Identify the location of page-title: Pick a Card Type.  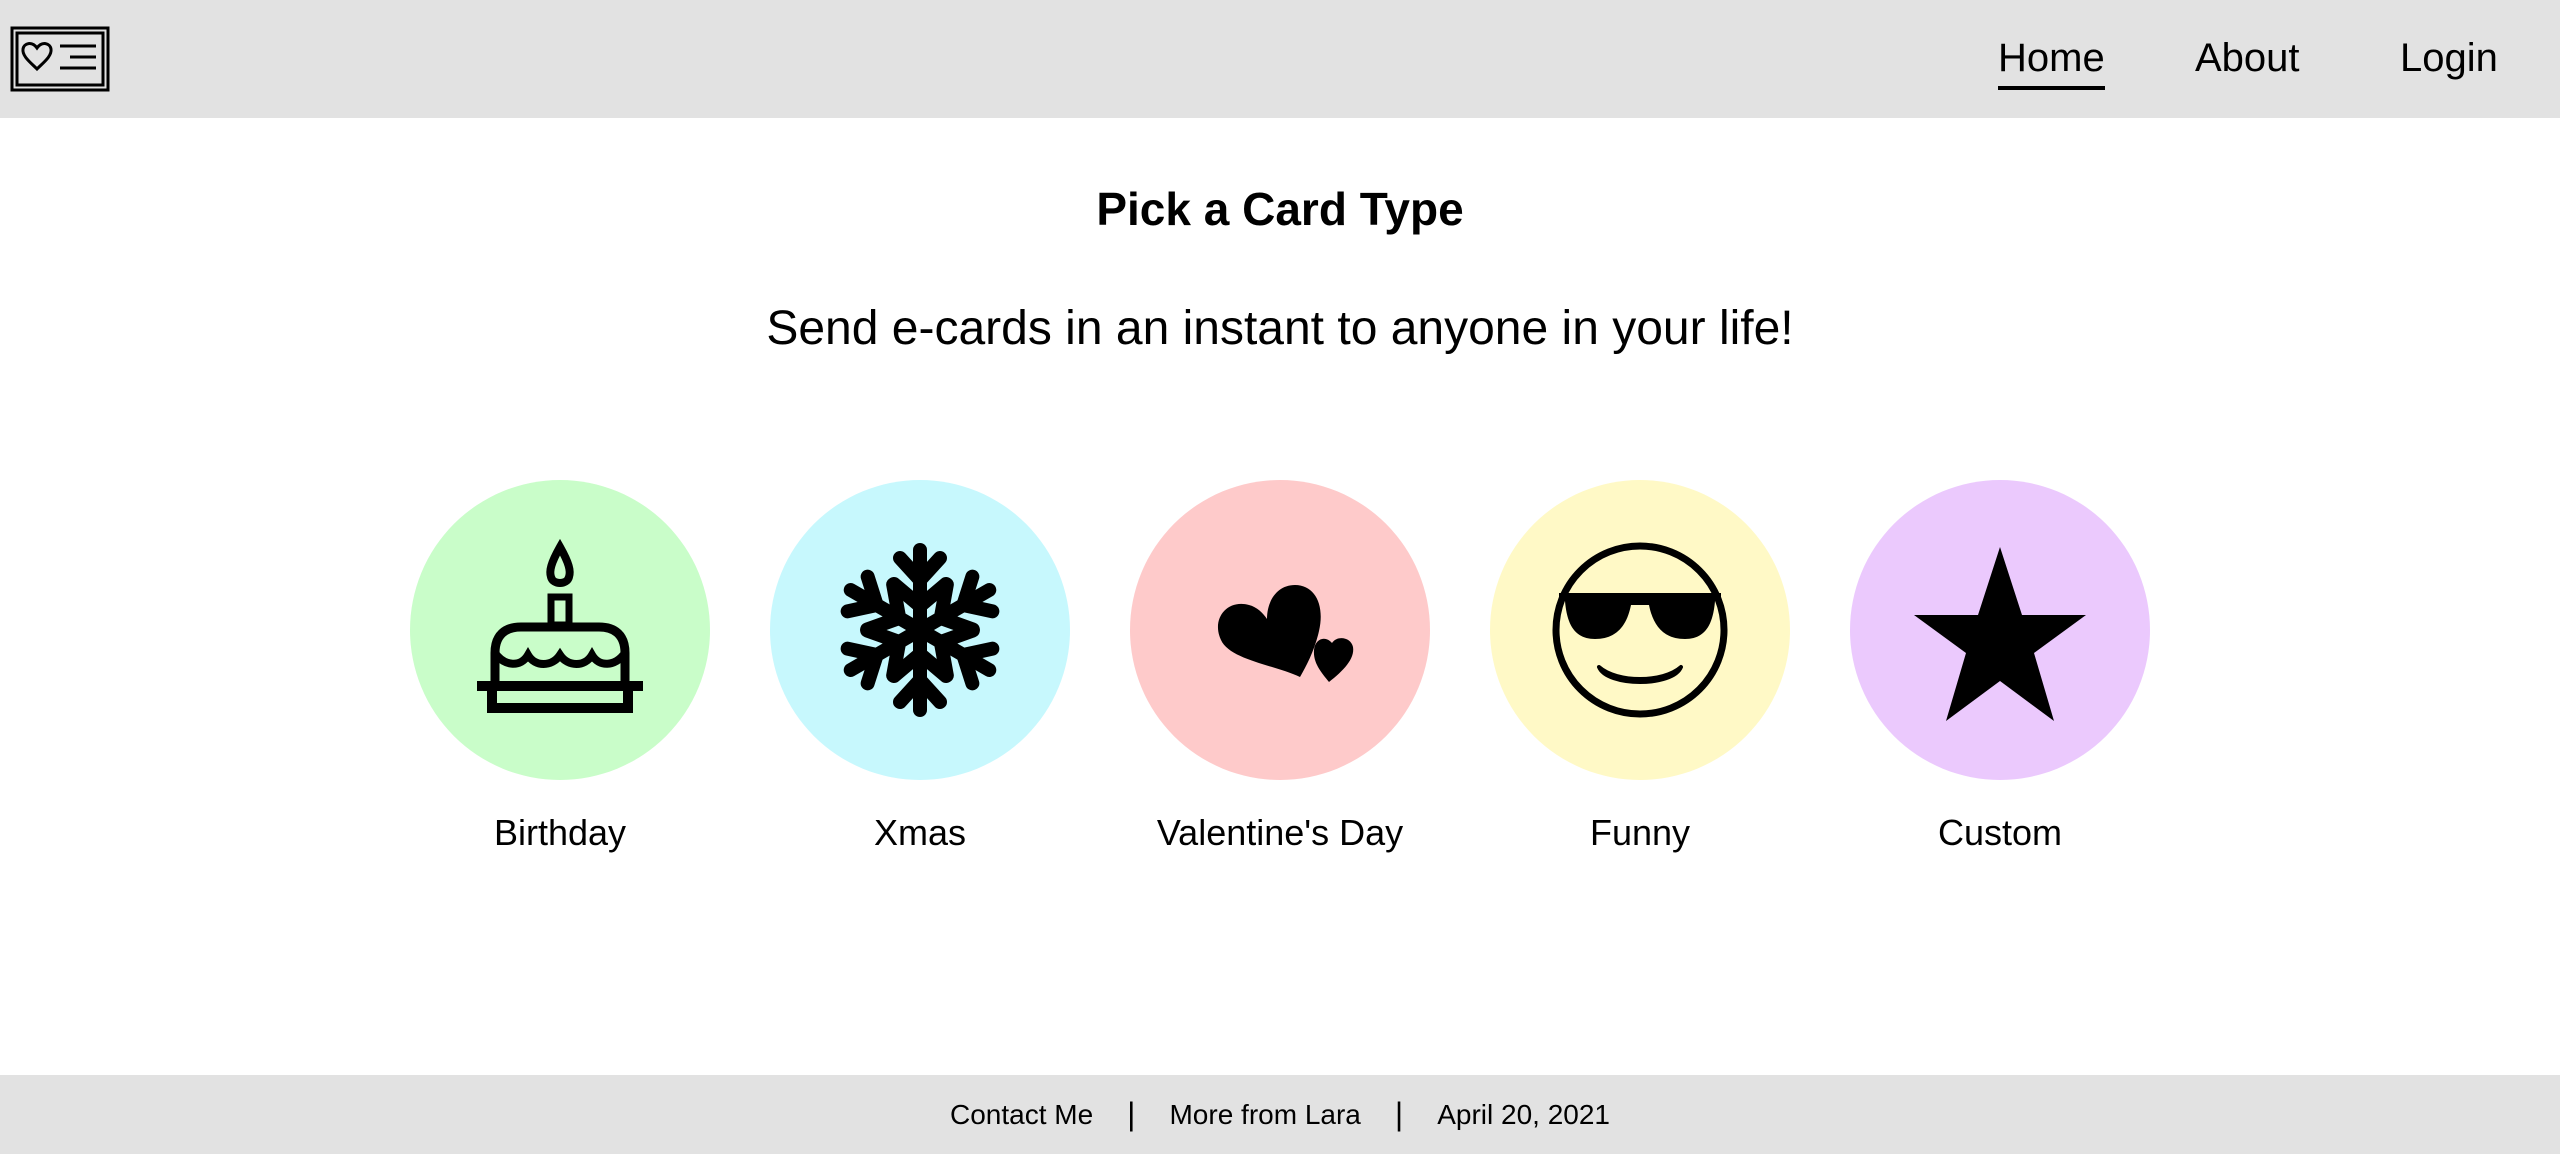
(1280, 209).